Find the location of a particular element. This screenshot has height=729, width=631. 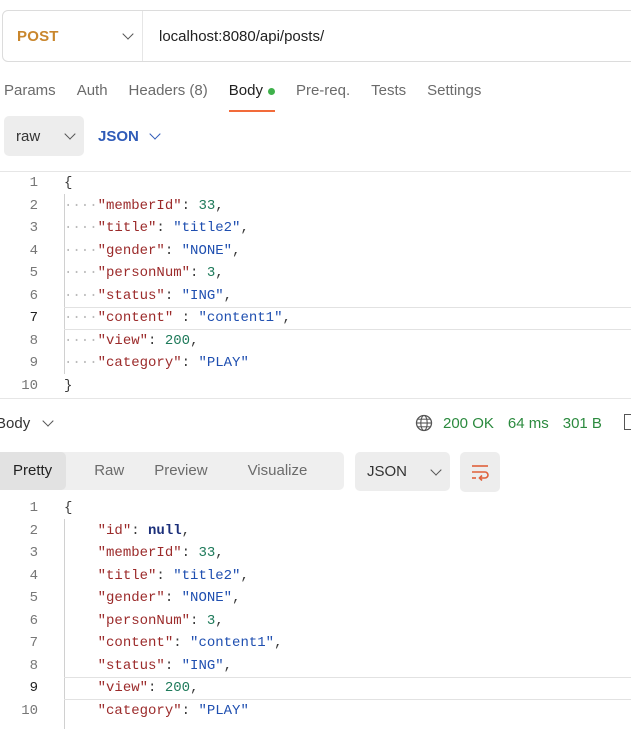

tab-body: Body is located at coordinates (252, 95).